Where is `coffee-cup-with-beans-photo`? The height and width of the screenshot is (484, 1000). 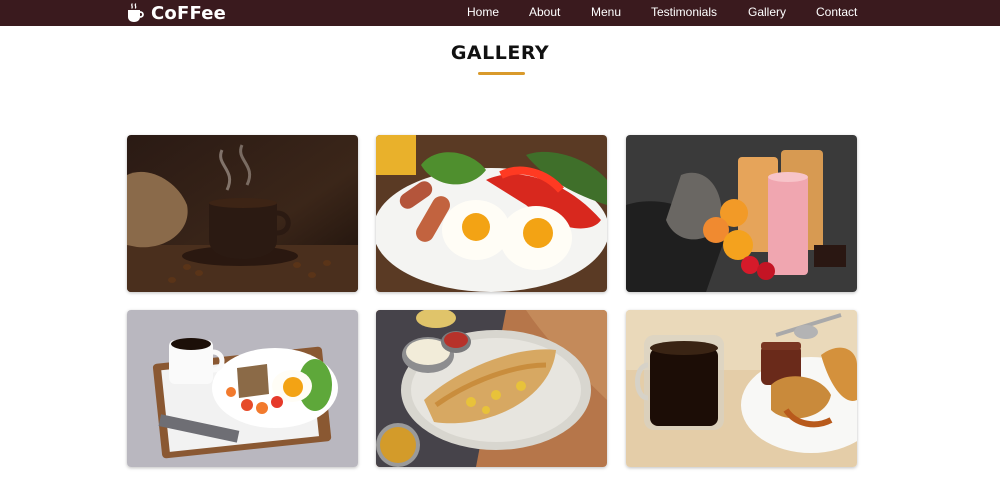
coffee-cup-with-beans-photo is located at coordinates (242, 213).